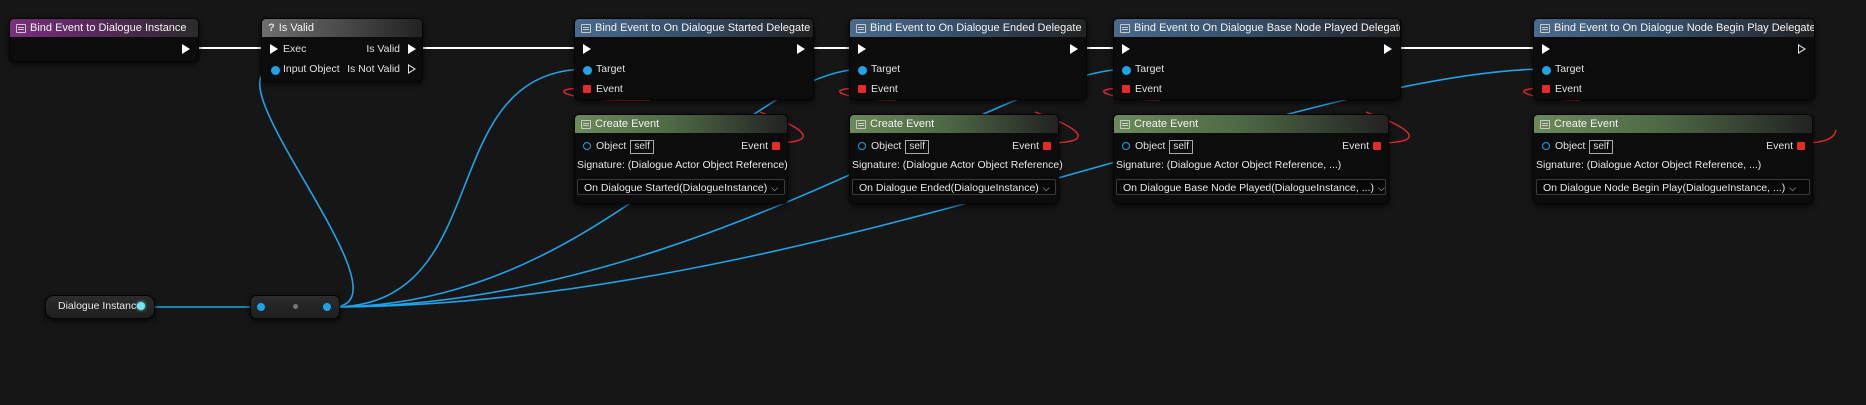 The image size is (1866, 405). What do you see at coordinates (383, 49) in the screenshot?
I see `is-valid-label: Is Valid` at bounding box center [383, 49].